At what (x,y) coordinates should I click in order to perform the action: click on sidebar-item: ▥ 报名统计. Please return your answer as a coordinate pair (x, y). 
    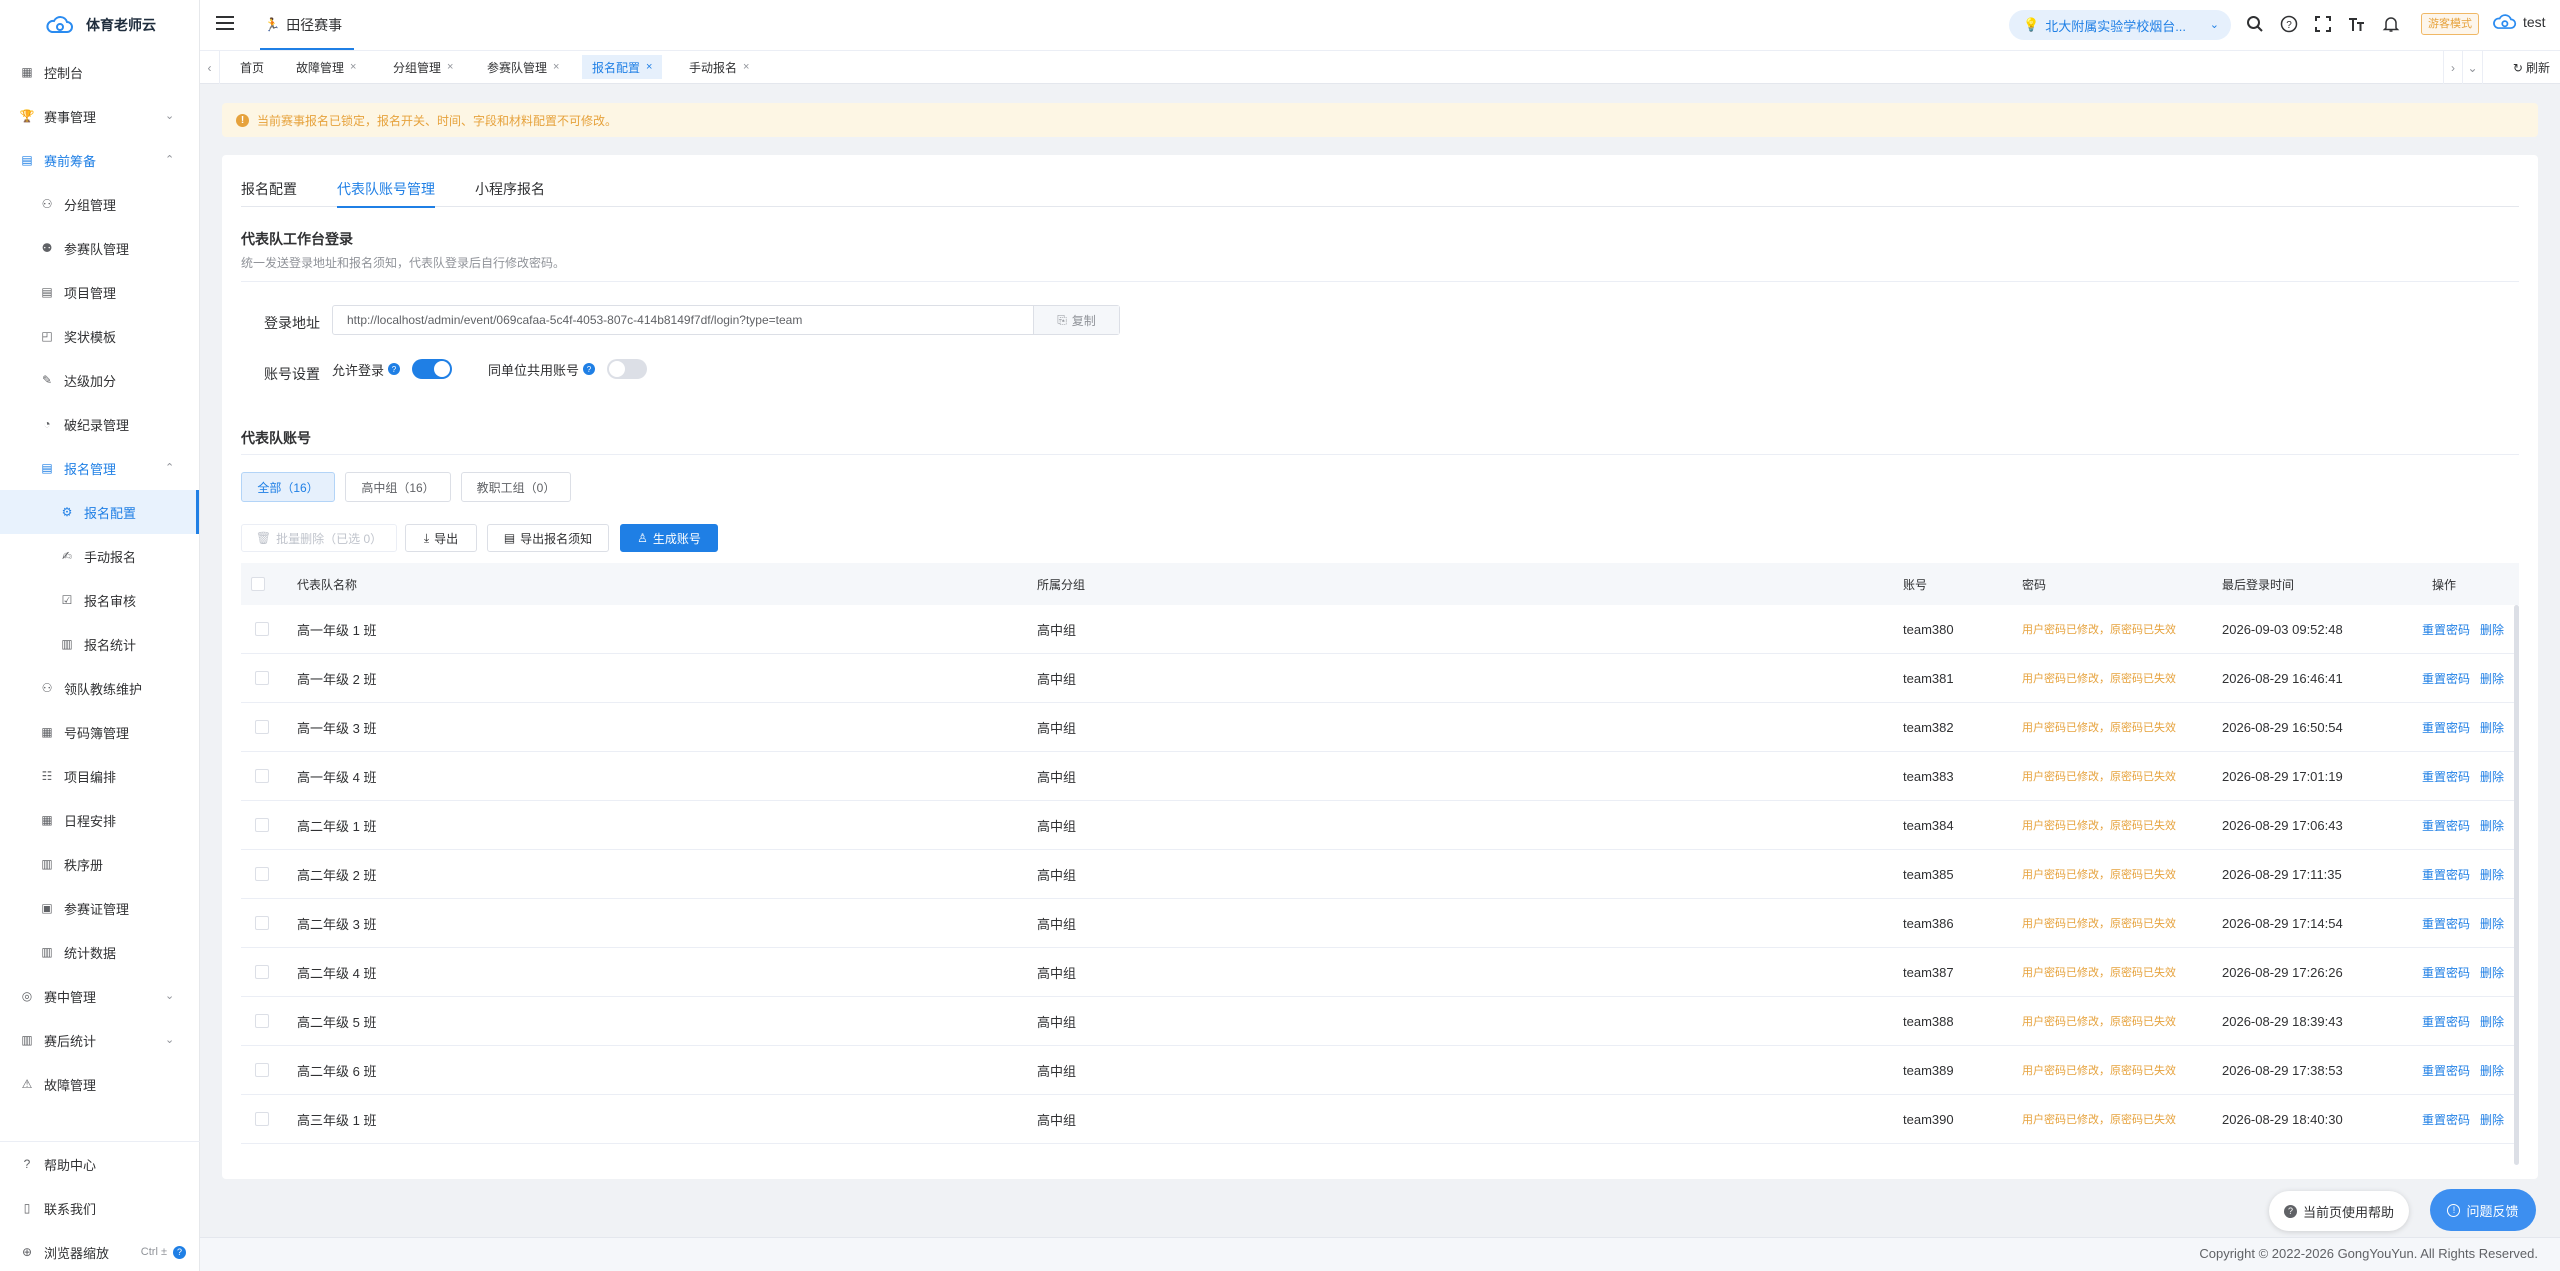
    Looking at the image, I should click on (99, 644).